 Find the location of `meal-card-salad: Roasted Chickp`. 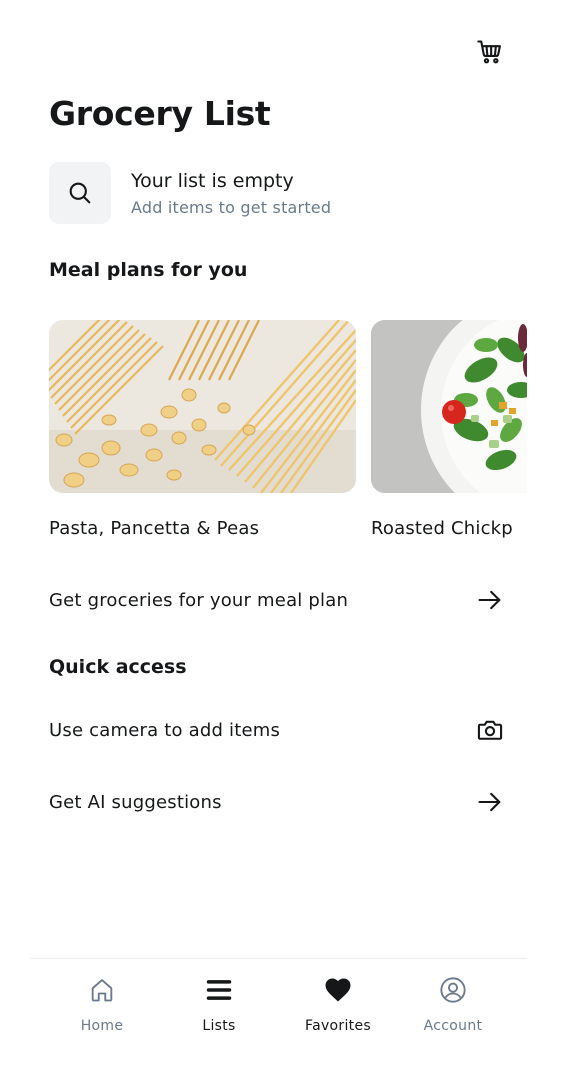

meal-card-salad: Roasted Chickp is located at coordinates (449, 429).